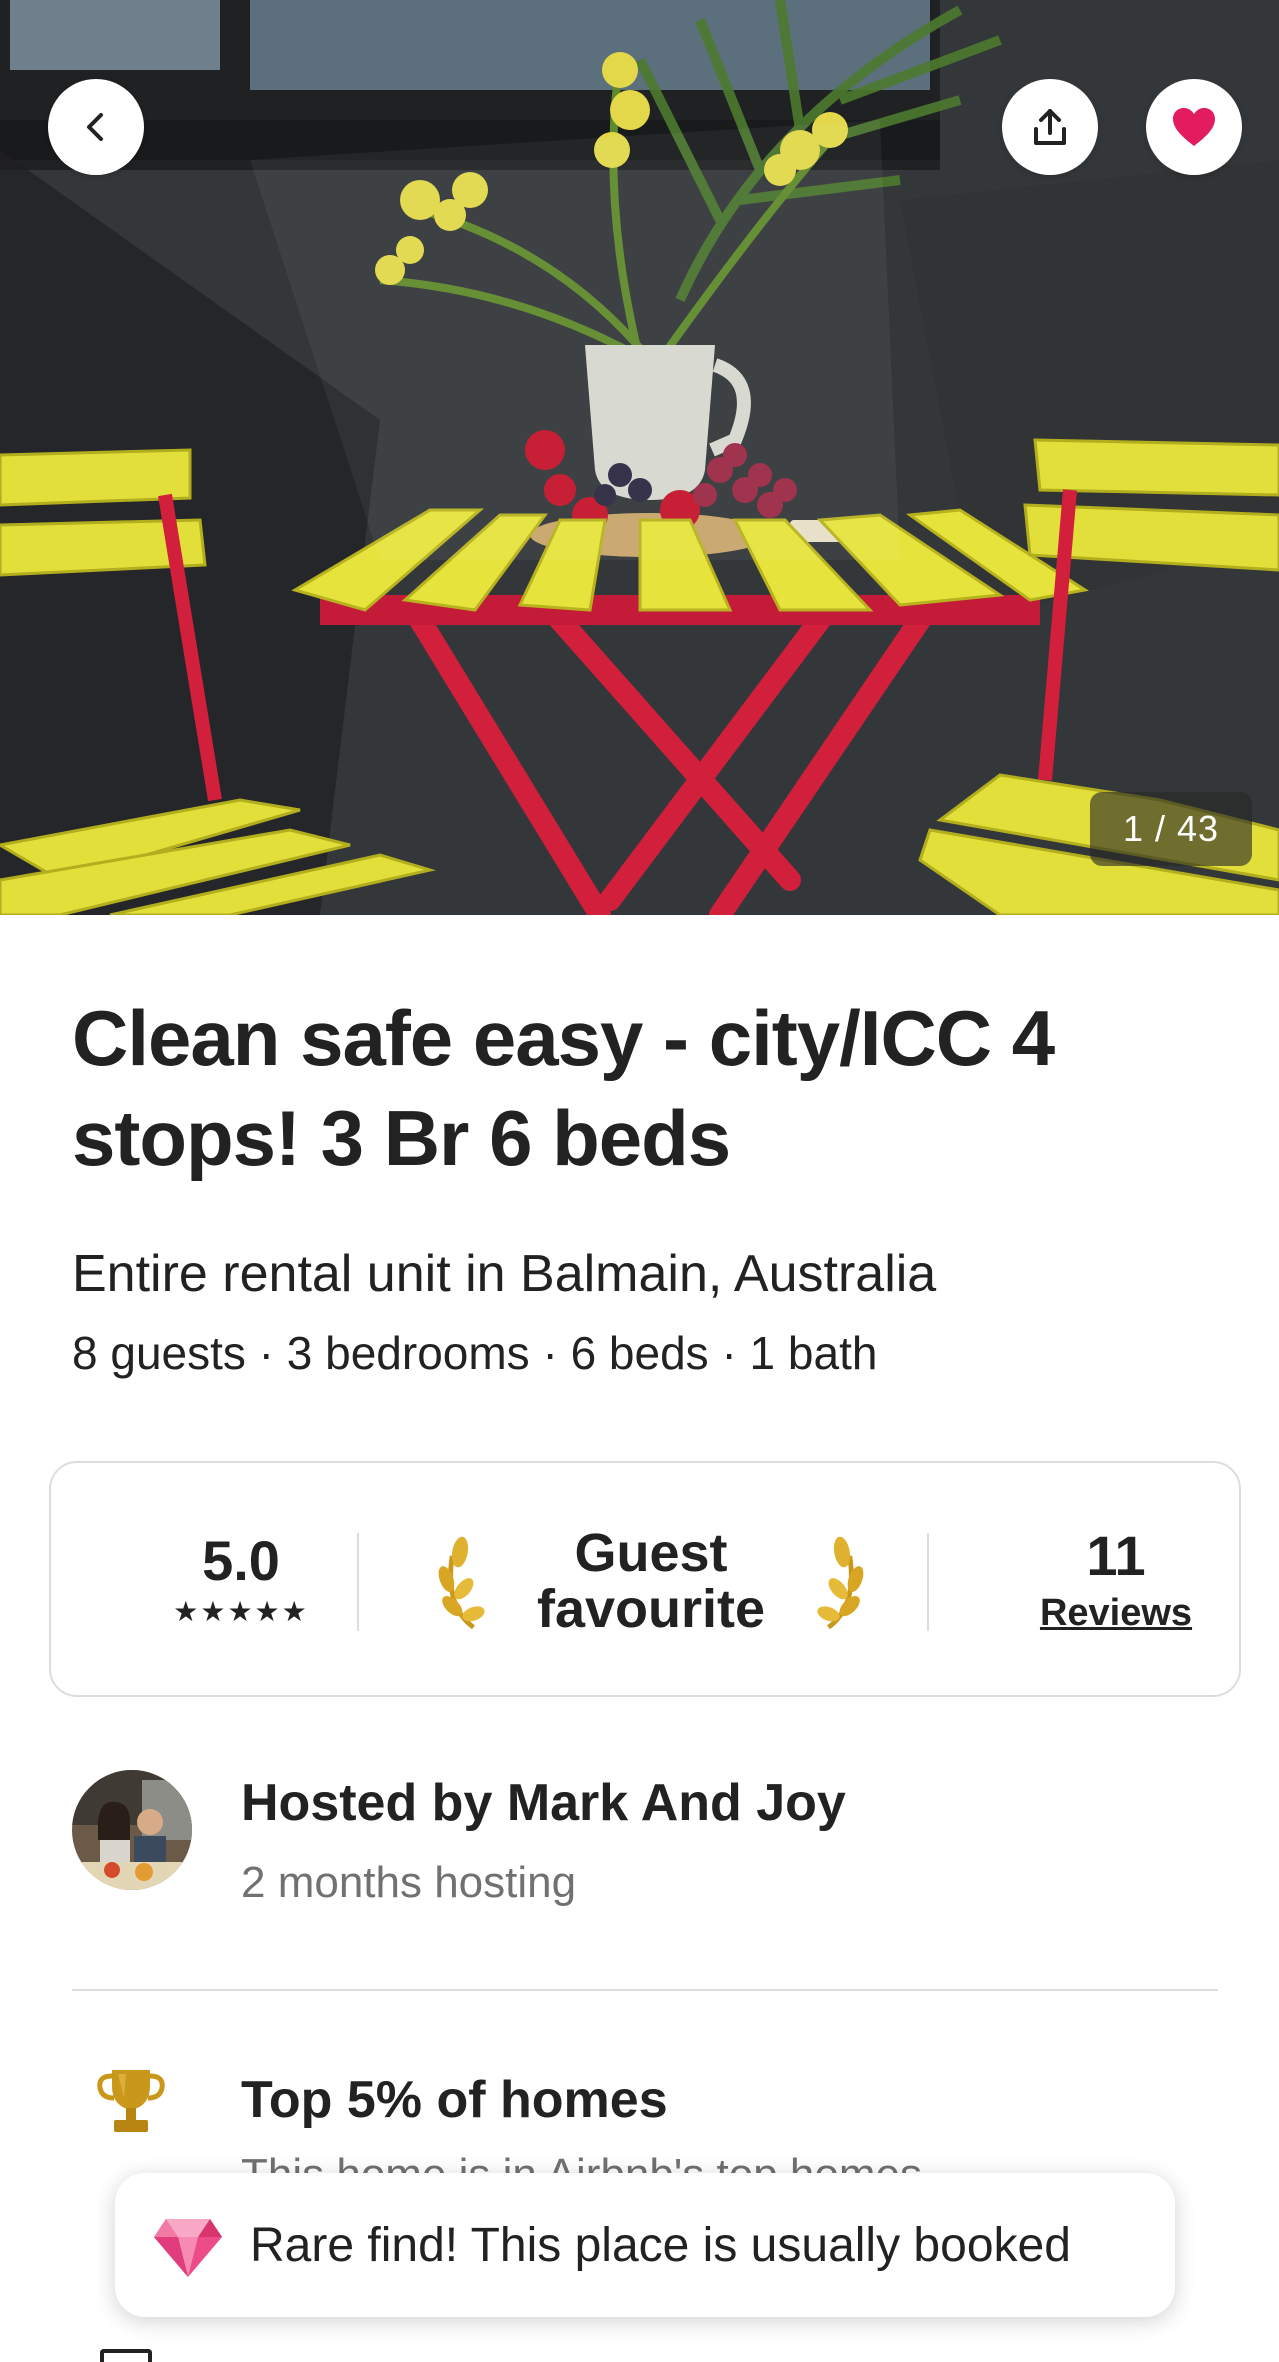  I want to click on favourite-button, so click(1194, 127).